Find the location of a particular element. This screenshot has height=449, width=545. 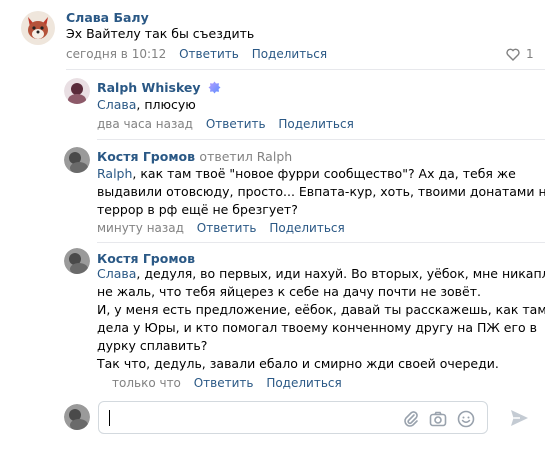

comment-line: дурку сплавить? is located at coordinates (152, 345).